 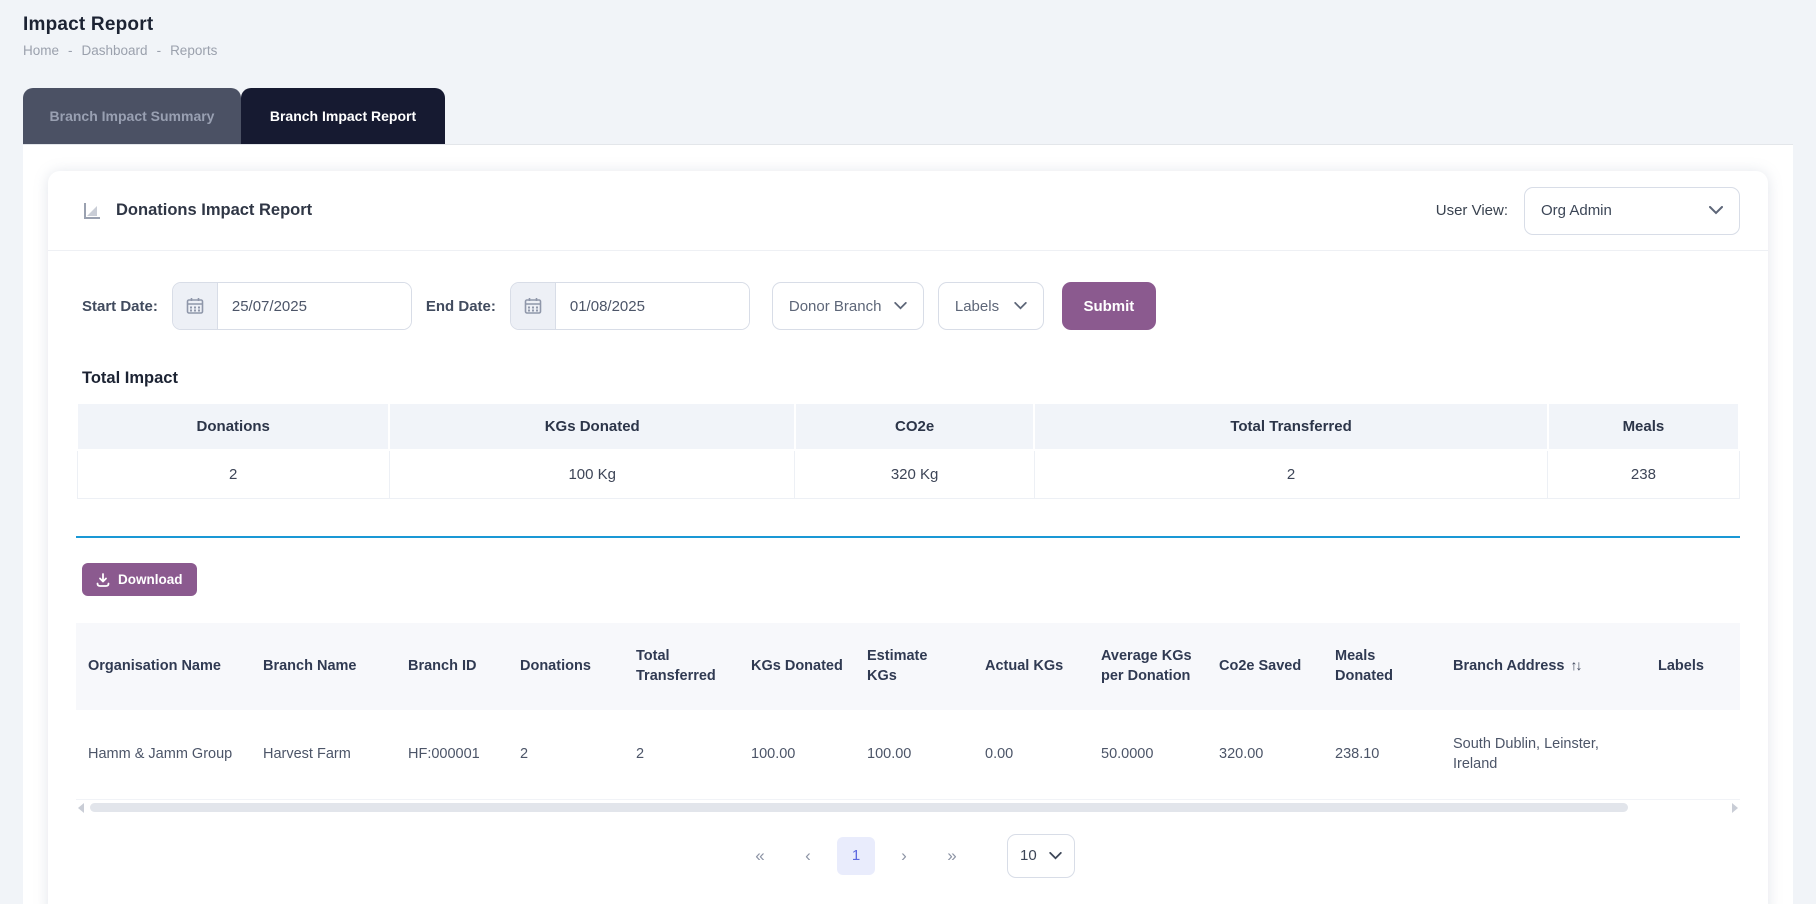 What do you see at coordinates (314, 306) in the screenshot?
I see `start-date-input` at bounding box center [314, 306].